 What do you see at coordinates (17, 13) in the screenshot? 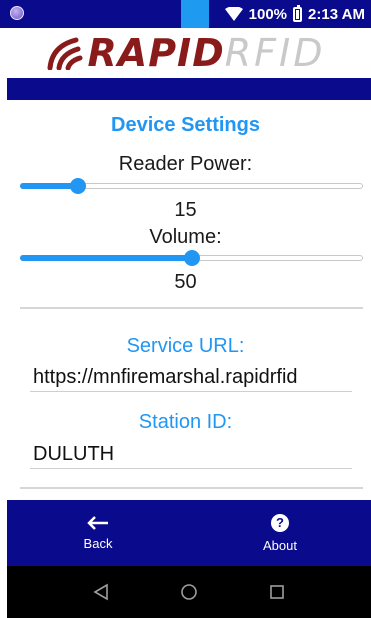
I see `app-notification-icon` at bounding box center [17, 13].